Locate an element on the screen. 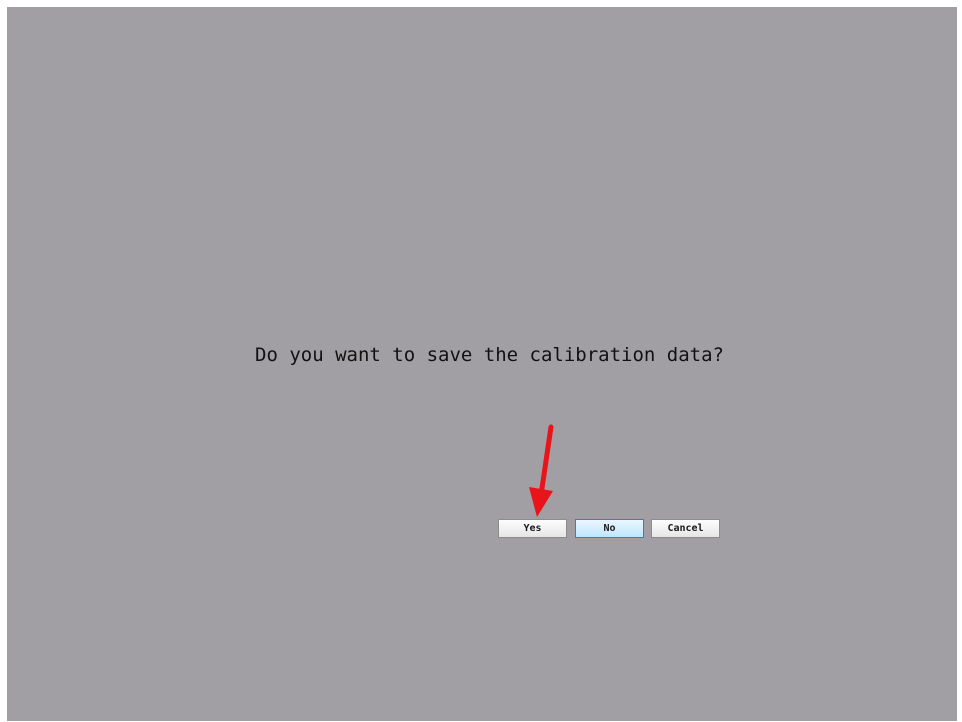 The width and height of the screenshot is (962, 722). cancel-button: Cancel is located at coordinates (685, 528).